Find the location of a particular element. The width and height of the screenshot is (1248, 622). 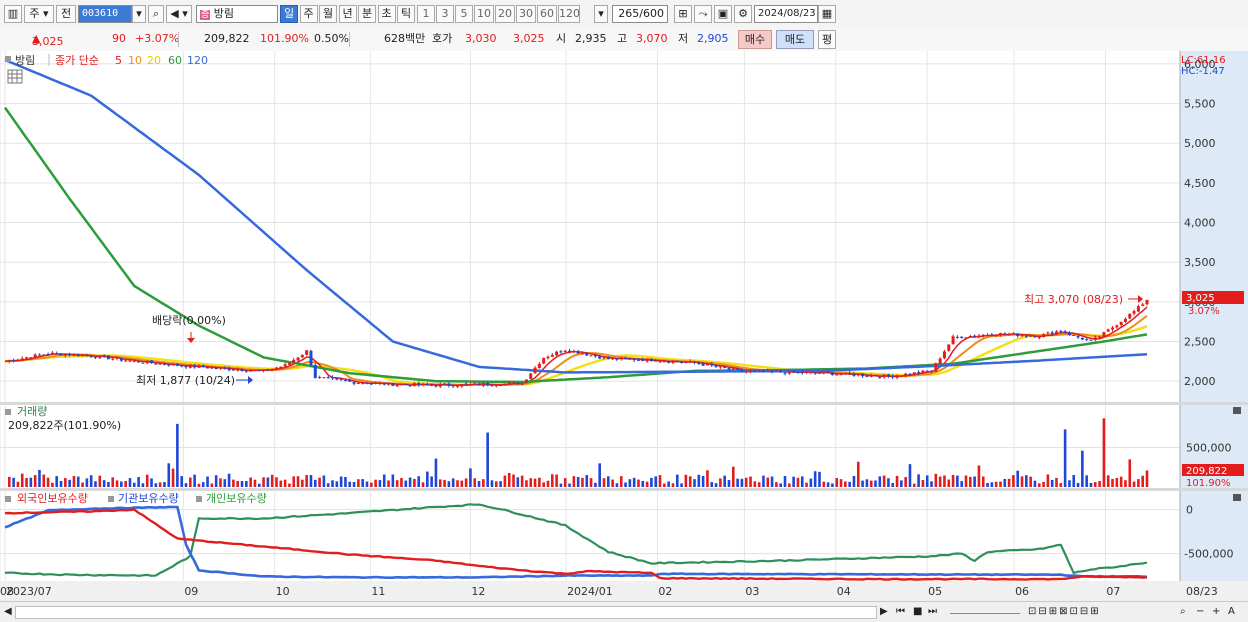

search-icon: ⌕ is located at coordinates (156, 14).